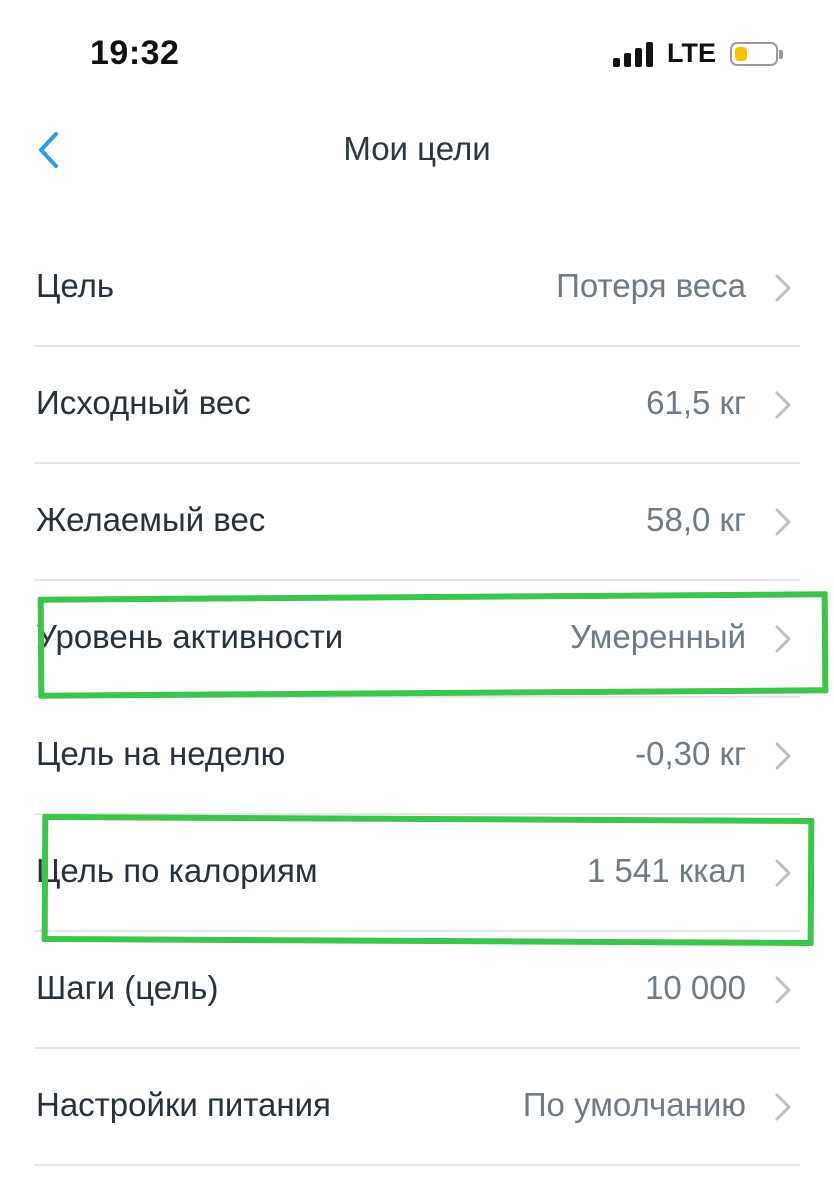 The height and width of the screenshot is (1200, 834). Describe the element at coordinates (190, 636) in the screenshot. I see `row-label: Уровень активности` at that location.